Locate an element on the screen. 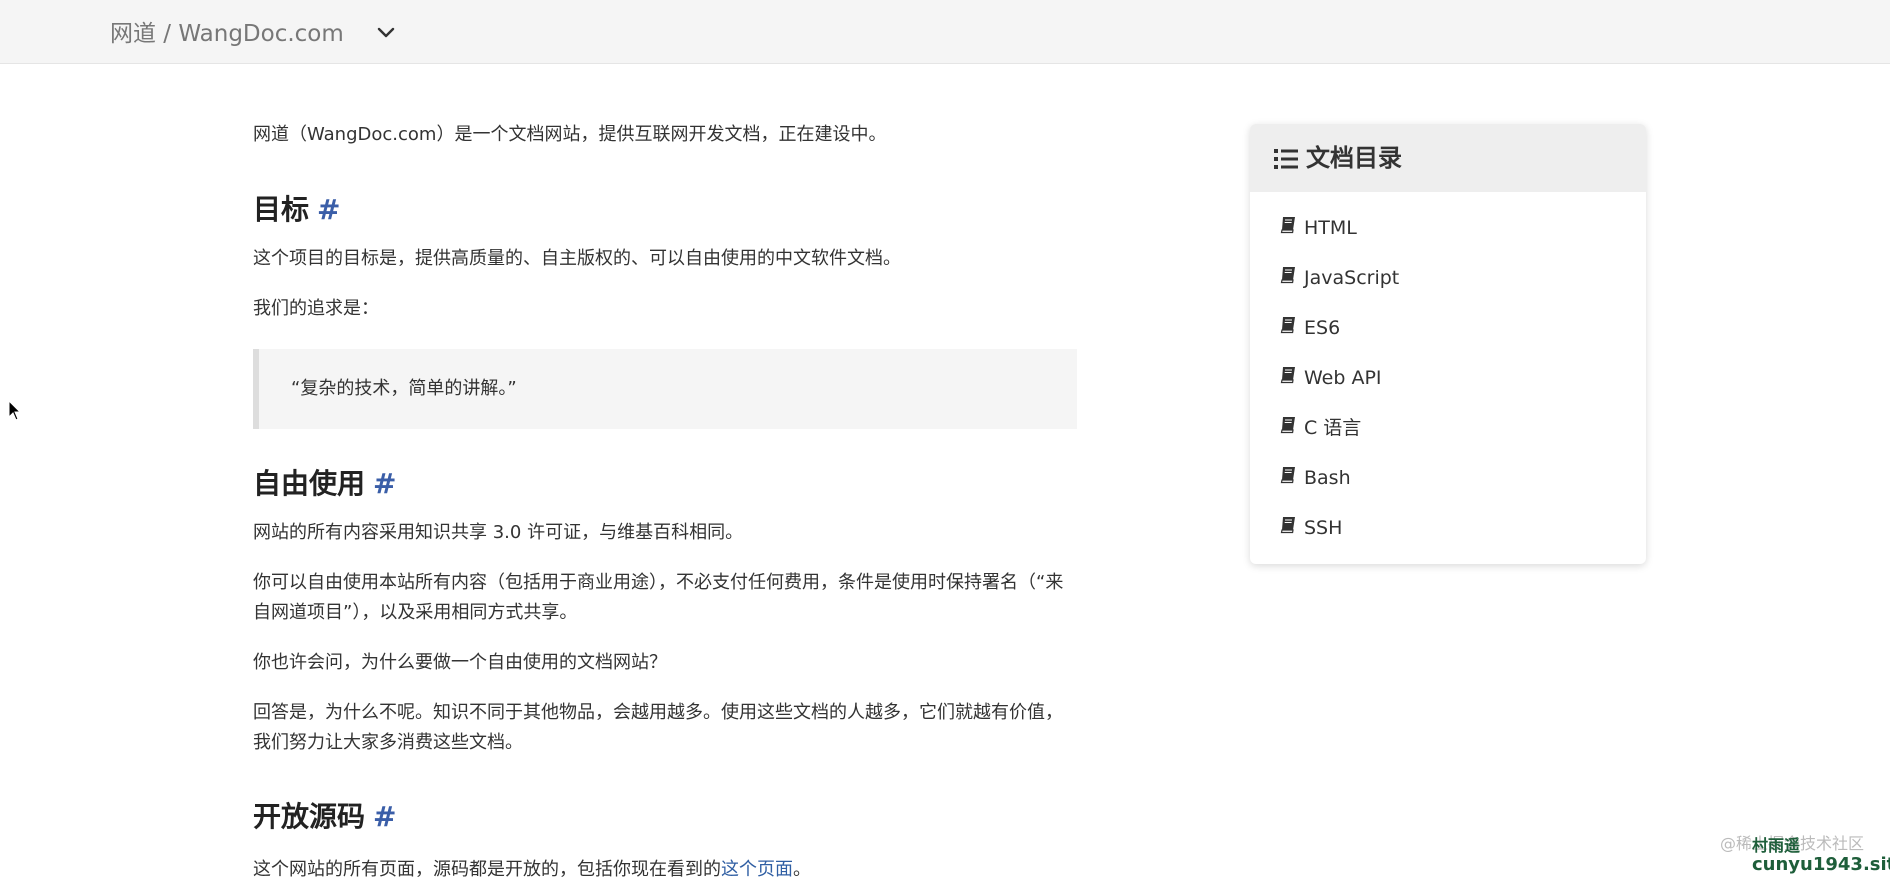 The height and width of the screenshot is (885, 1890). open-source-paragraph: 这个网站的所有页面，源码都是开放的，包括你现在看到的这个页面。 is located at coordinates (665, 870).